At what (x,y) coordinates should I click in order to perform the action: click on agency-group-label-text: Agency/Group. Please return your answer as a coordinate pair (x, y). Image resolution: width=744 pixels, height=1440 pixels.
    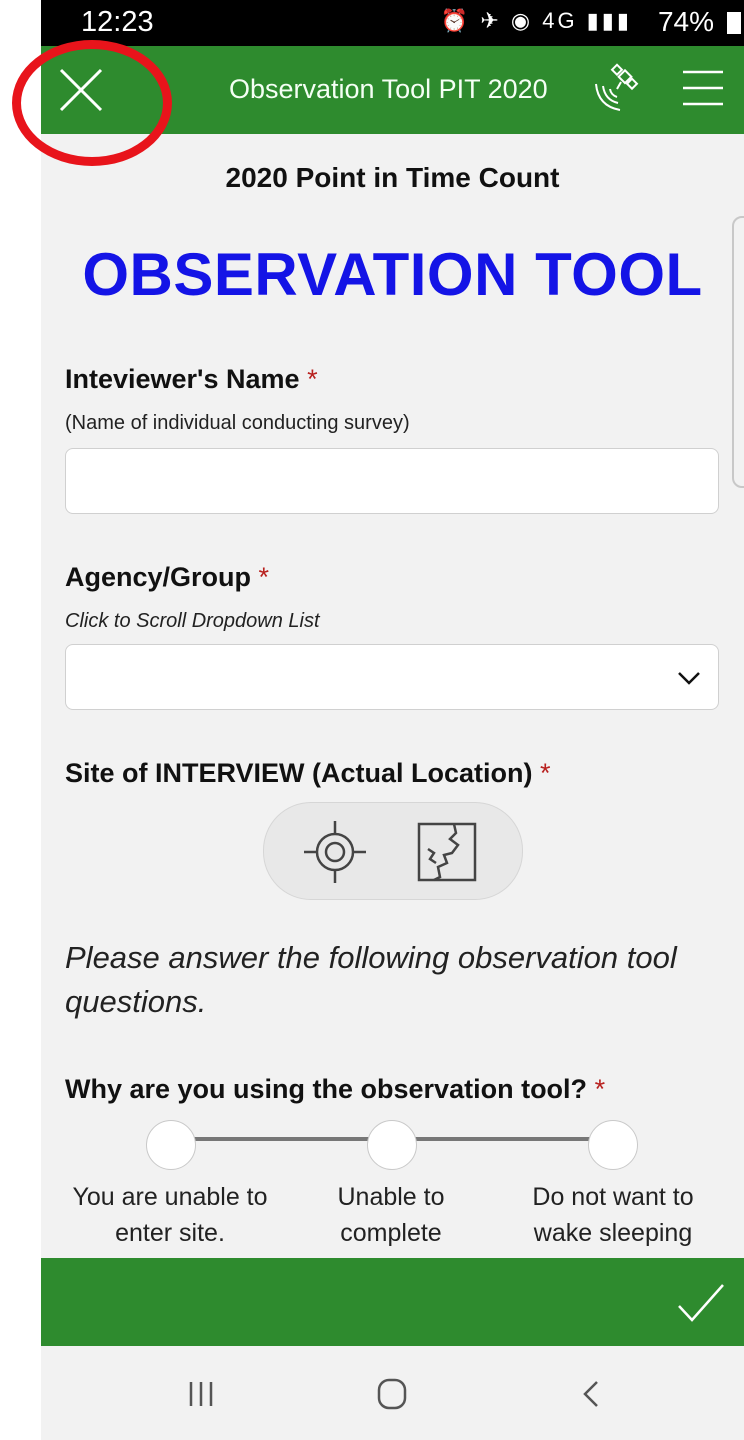
    Looking at the image, I should click on (158, 577).